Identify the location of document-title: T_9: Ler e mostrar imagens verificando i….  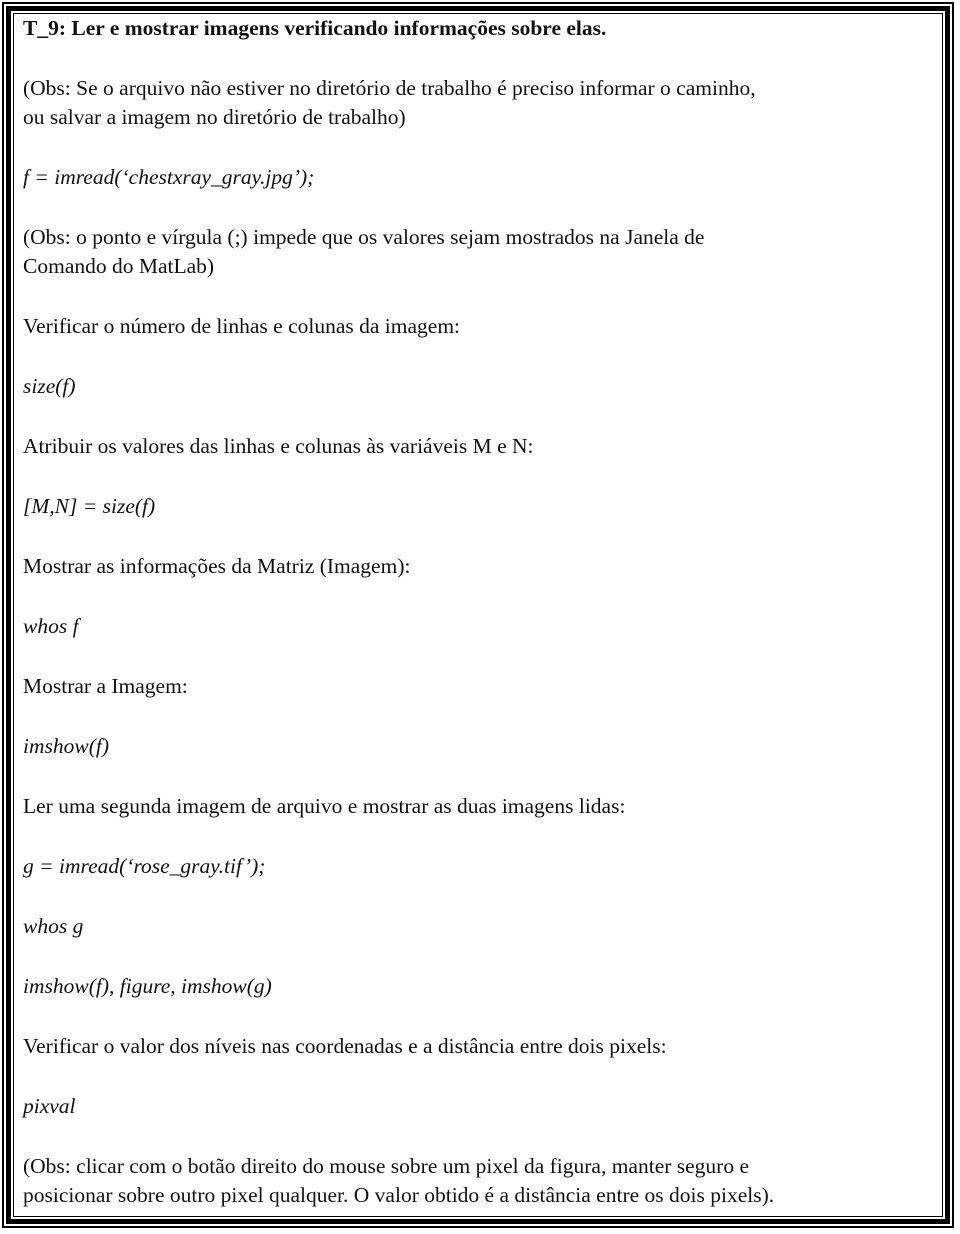
(315, 28).